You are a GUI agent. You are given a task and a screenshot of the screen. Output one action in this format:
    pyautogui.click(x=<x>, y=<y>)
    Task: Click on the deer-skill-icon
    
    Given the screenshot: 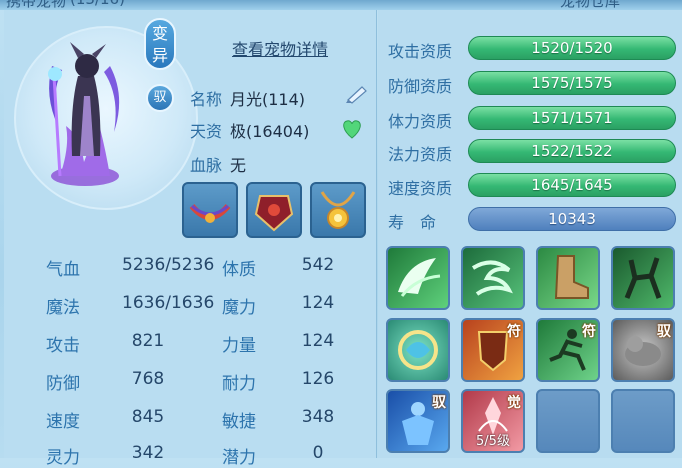 What is the action you would take?
    pyautogui.click(x=643, y=278)
    